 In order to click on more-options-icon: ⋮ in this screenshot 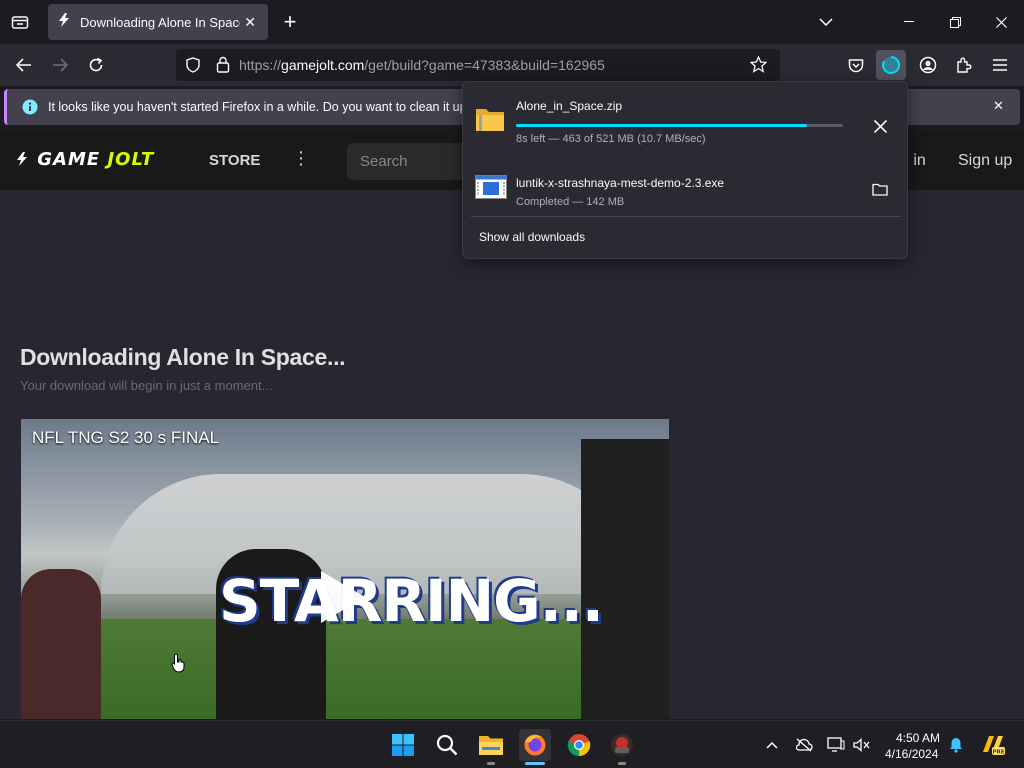, I will do `click(301, 158)`.